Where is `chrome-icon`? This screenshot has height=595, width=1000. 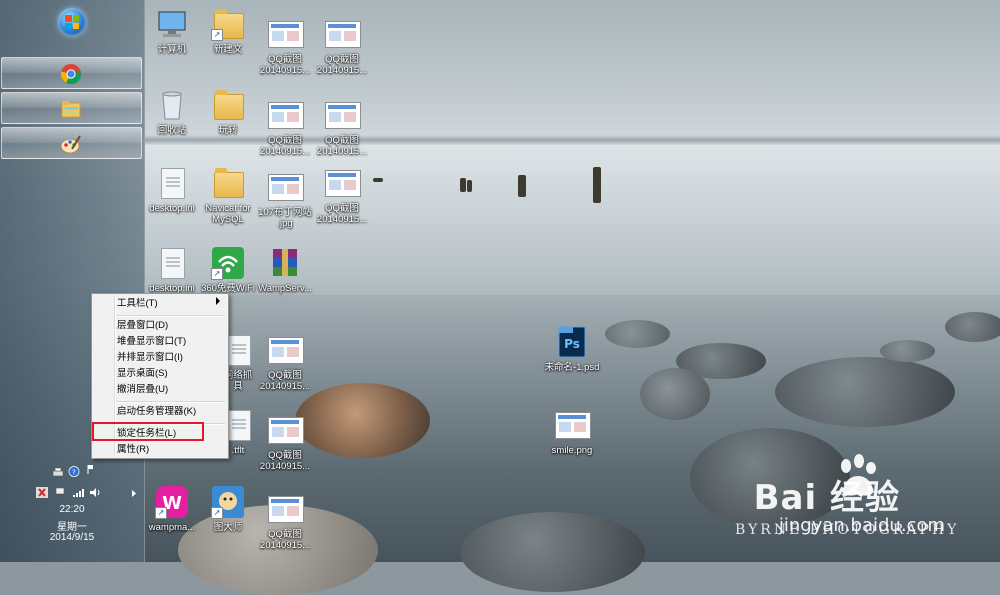 chrome-icon is located at coordinates (71, 74).